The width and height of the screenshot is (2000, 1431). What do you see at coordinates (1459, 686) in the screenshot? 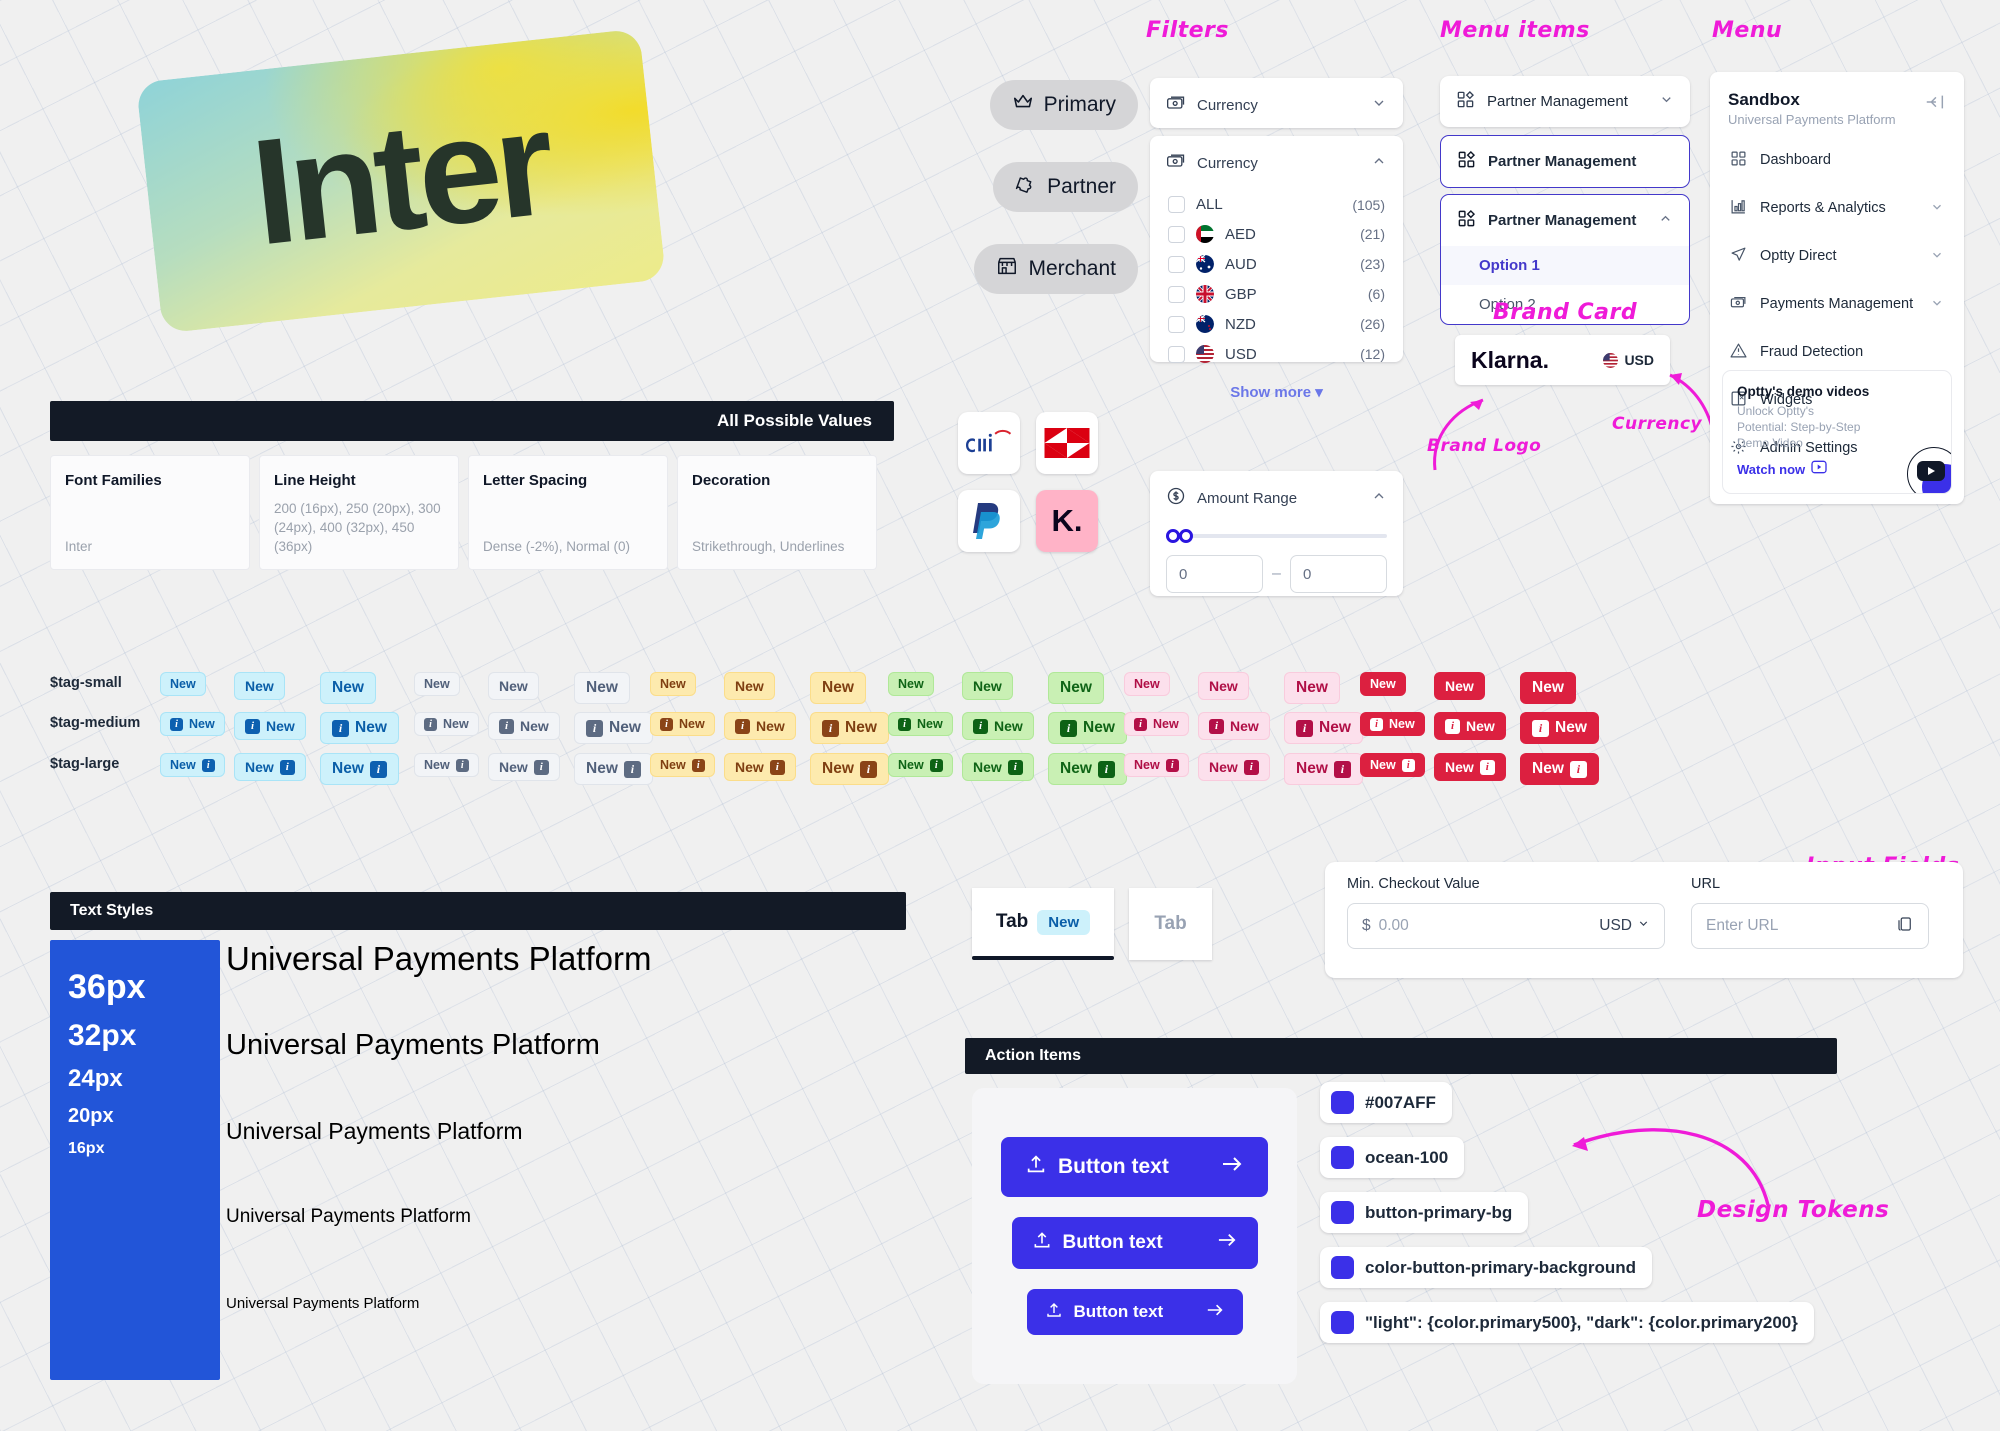
I see `tag-red-m: New` at bounding box center [1459, 686].